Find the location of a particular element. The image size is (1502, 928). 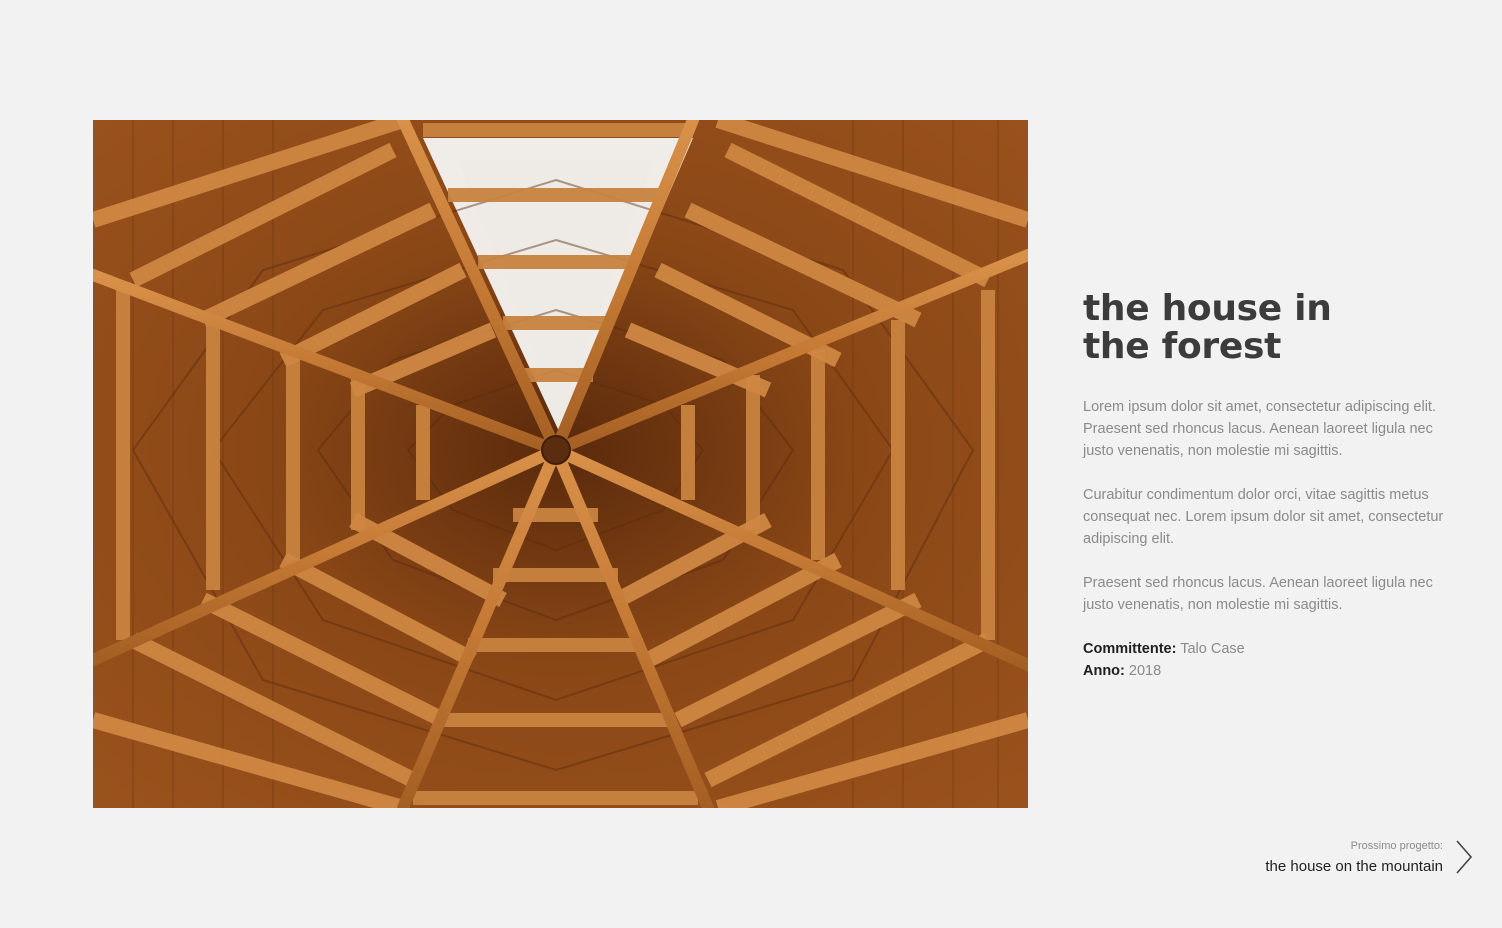

year-value: 2018 is located at coordinates (1145, 671).